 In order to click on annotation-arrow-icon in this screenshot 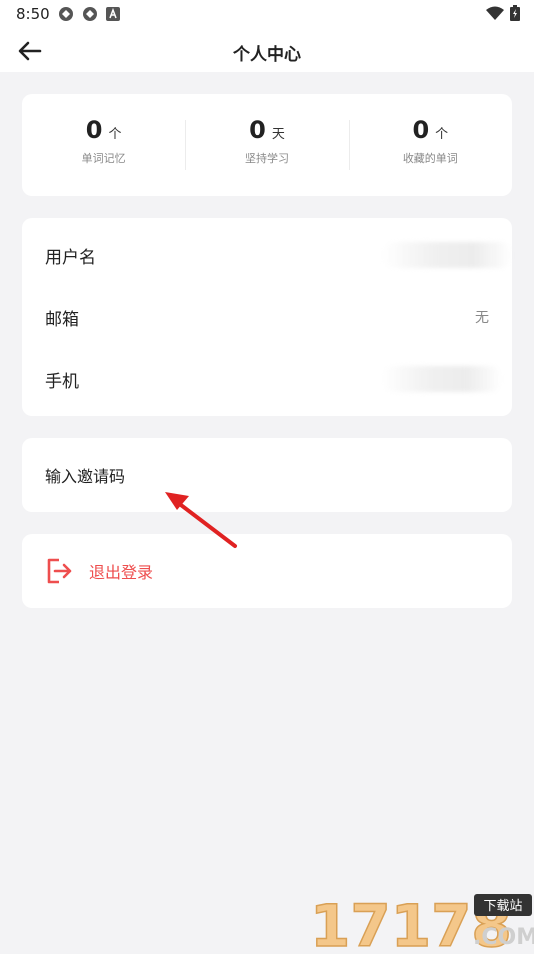, I will do `click(201, 520)`.